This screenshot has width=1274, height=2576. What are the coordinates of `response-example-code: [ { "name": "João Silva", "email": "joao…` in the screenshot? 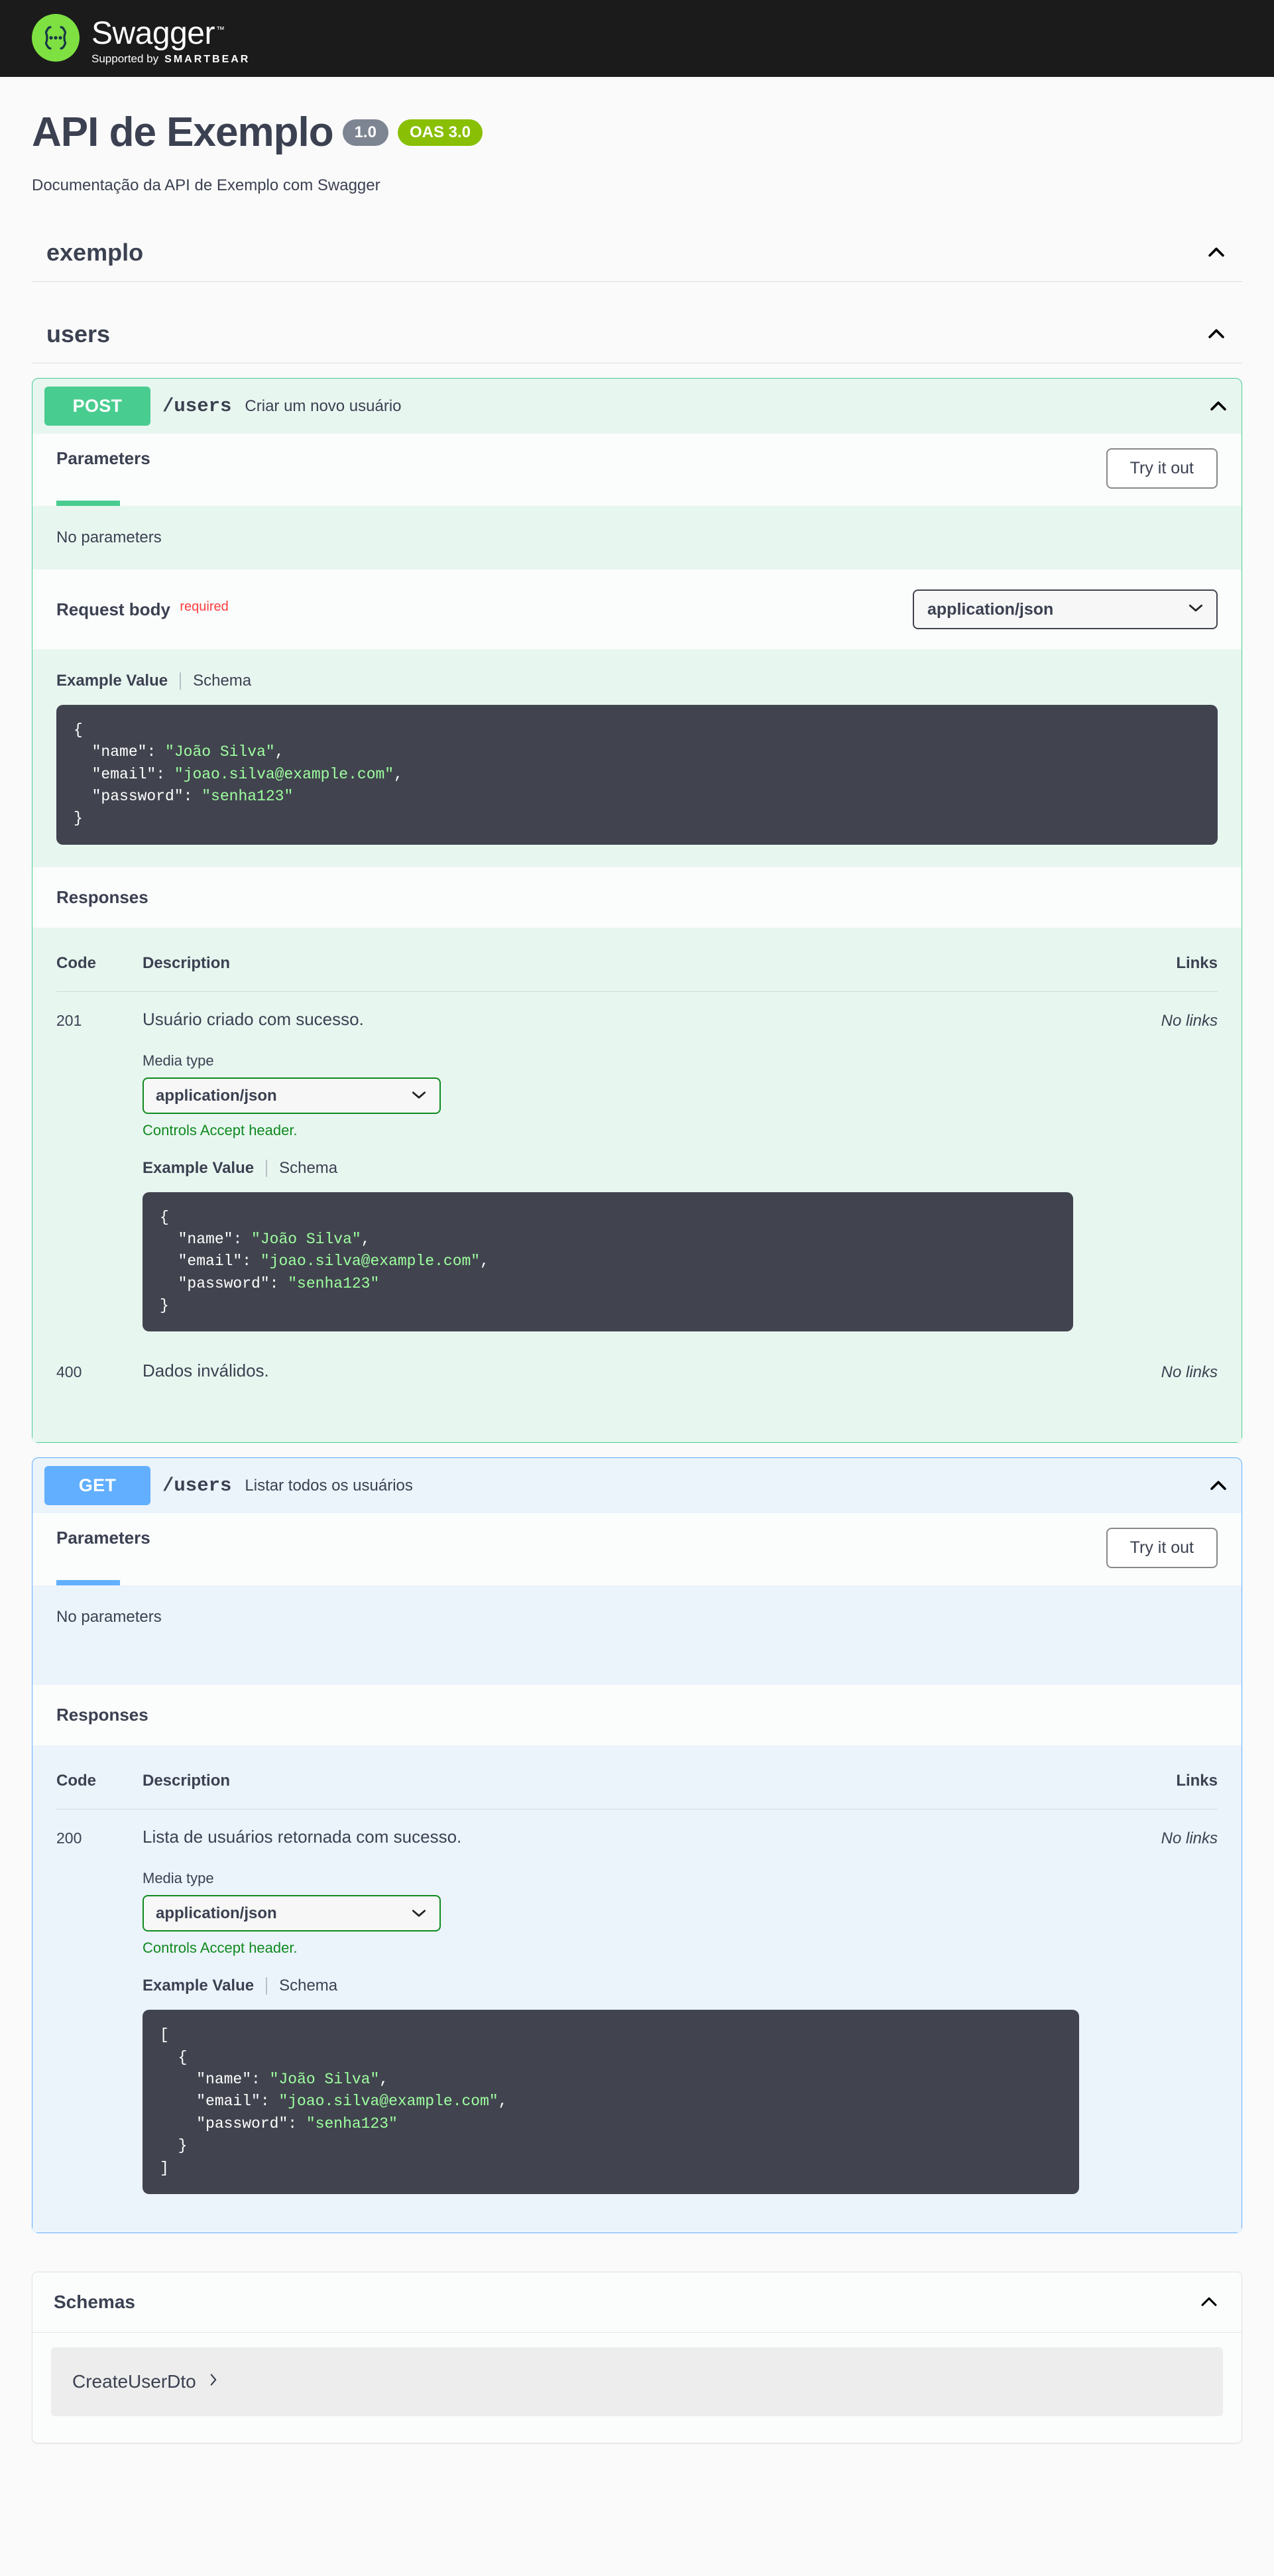 It's located at (611, 2102).